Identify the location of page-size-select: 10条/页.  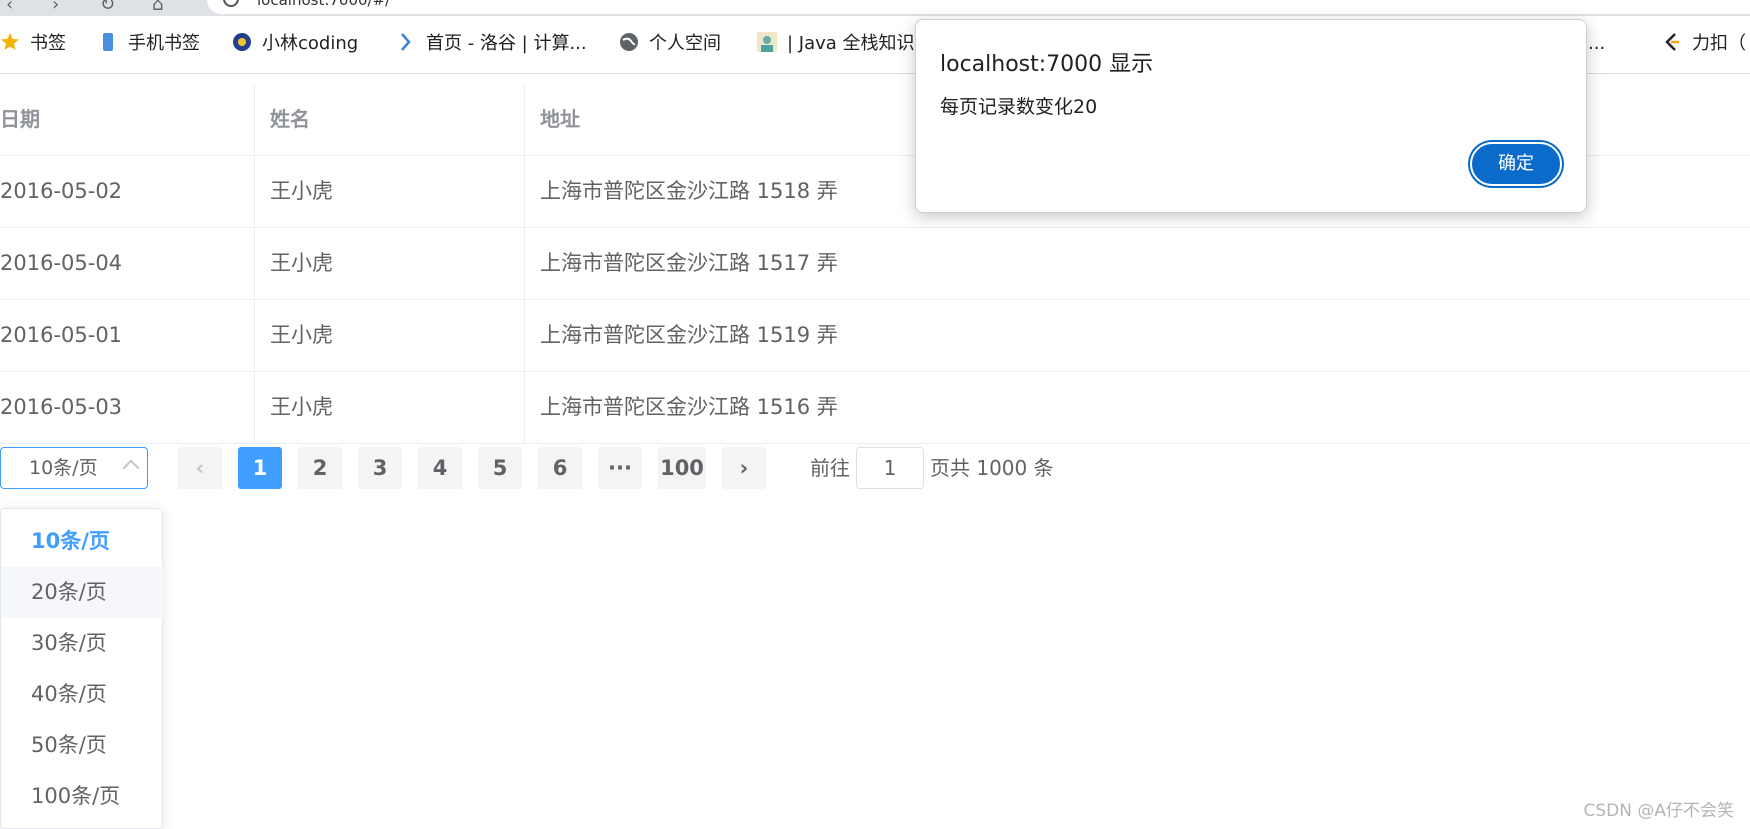
(74, 468).